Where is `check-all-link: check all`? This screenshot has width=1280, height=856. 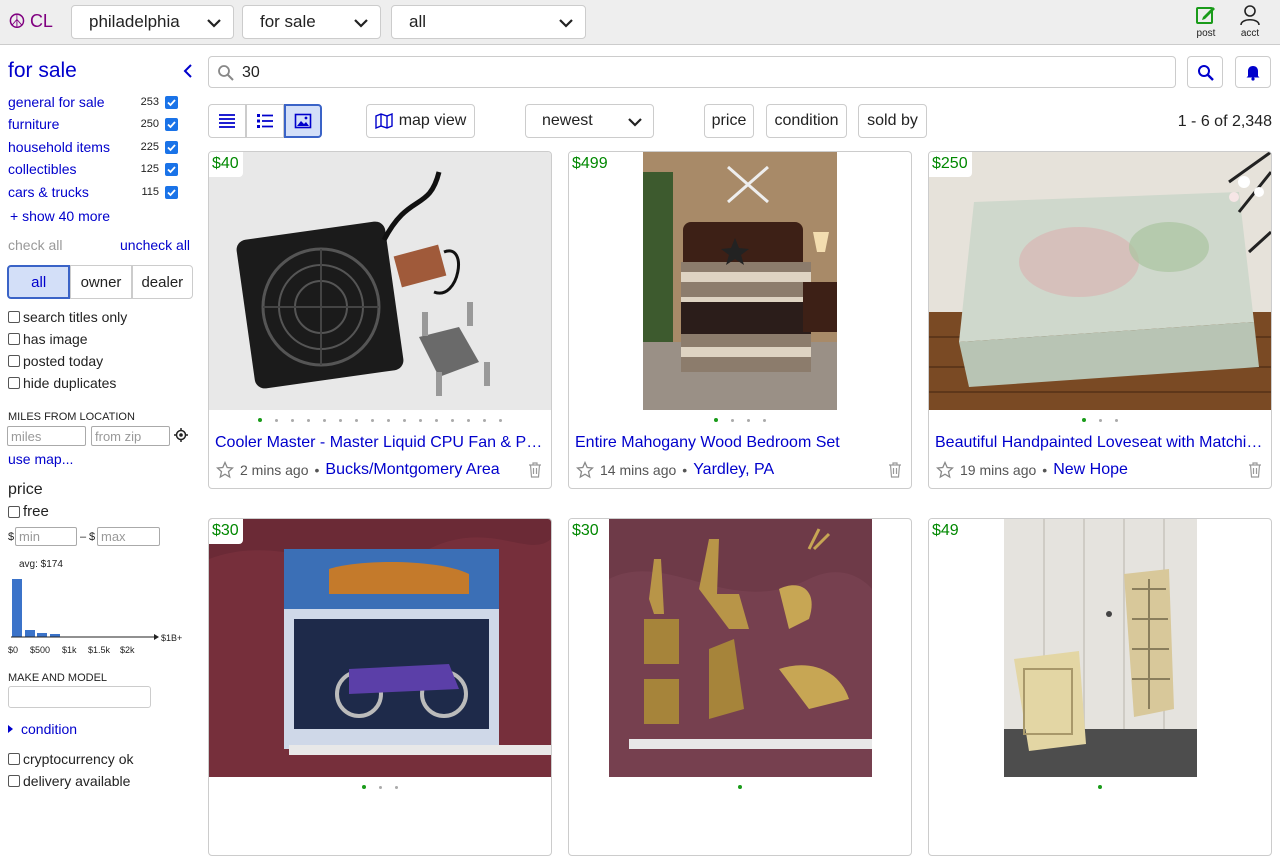 check-all-link: check all is located at coordinates (35, 245).